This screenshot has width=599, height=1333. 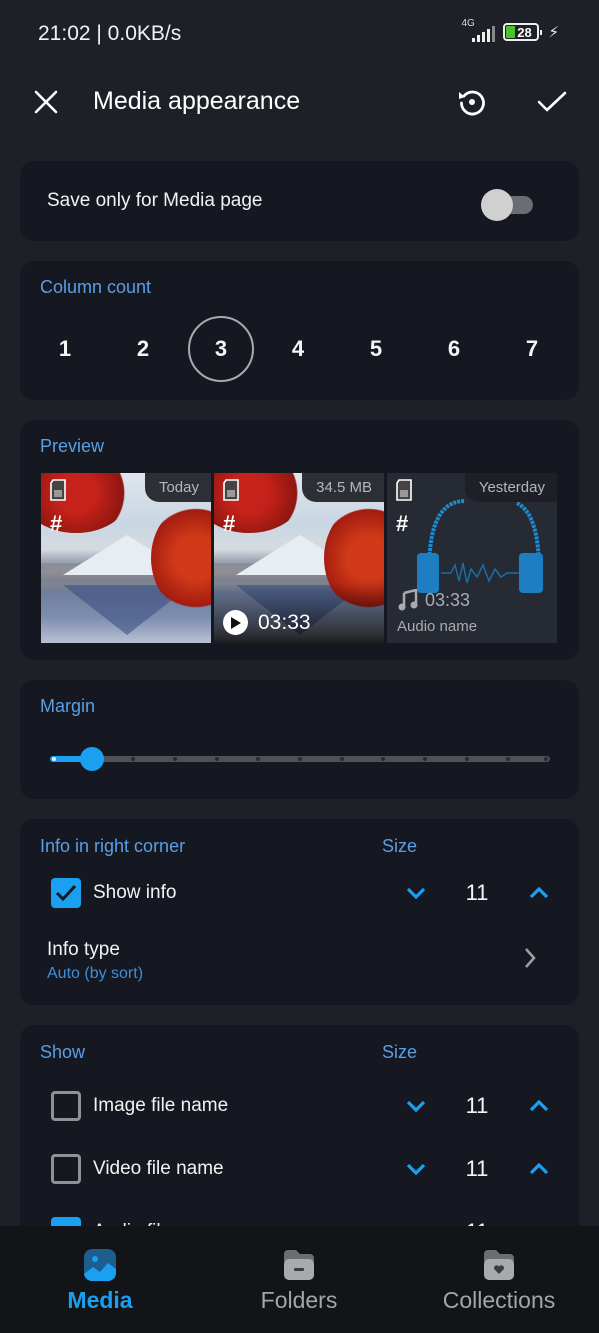 I want to click on preview-tile-audio: Yesterday # 03:33 Audio name, so click(x=472, y=558).